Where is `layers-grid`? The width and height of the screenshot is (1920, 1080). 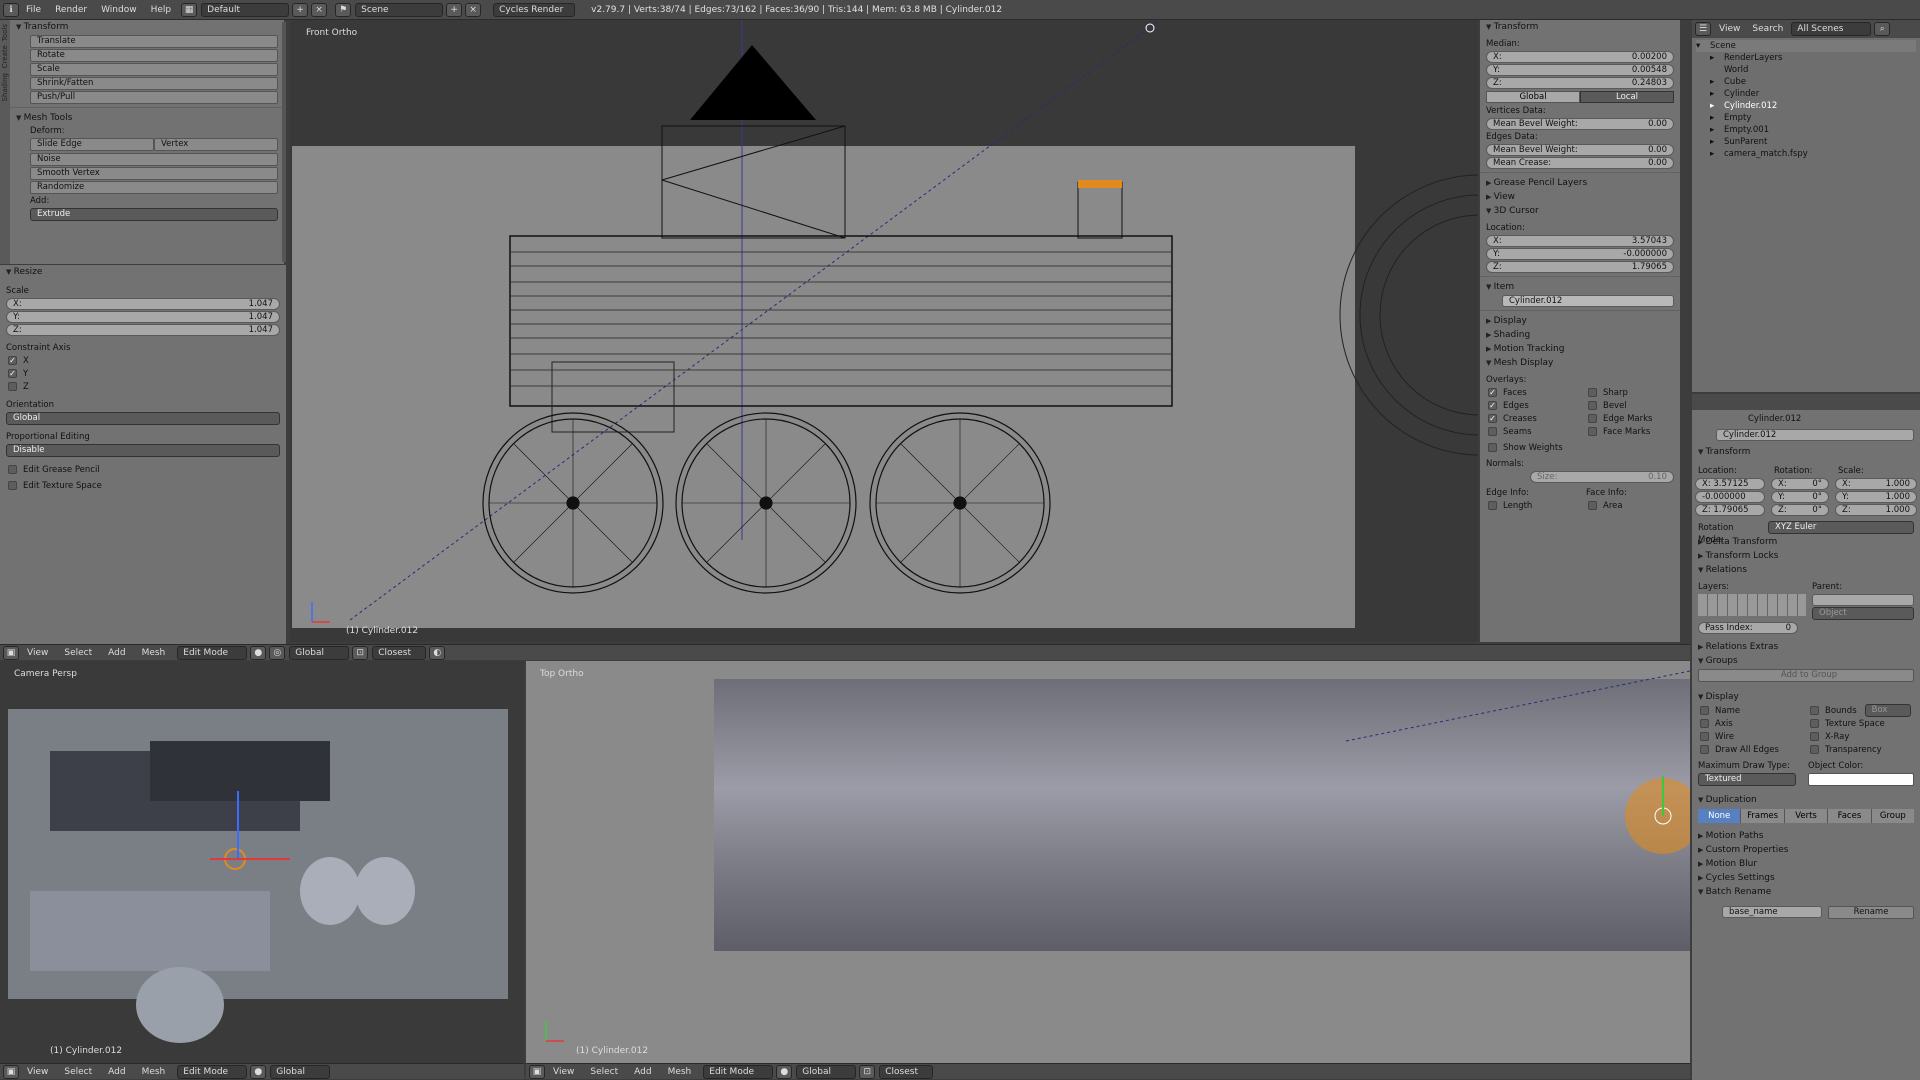
layers-grid is located at coordinates (1752, 605).